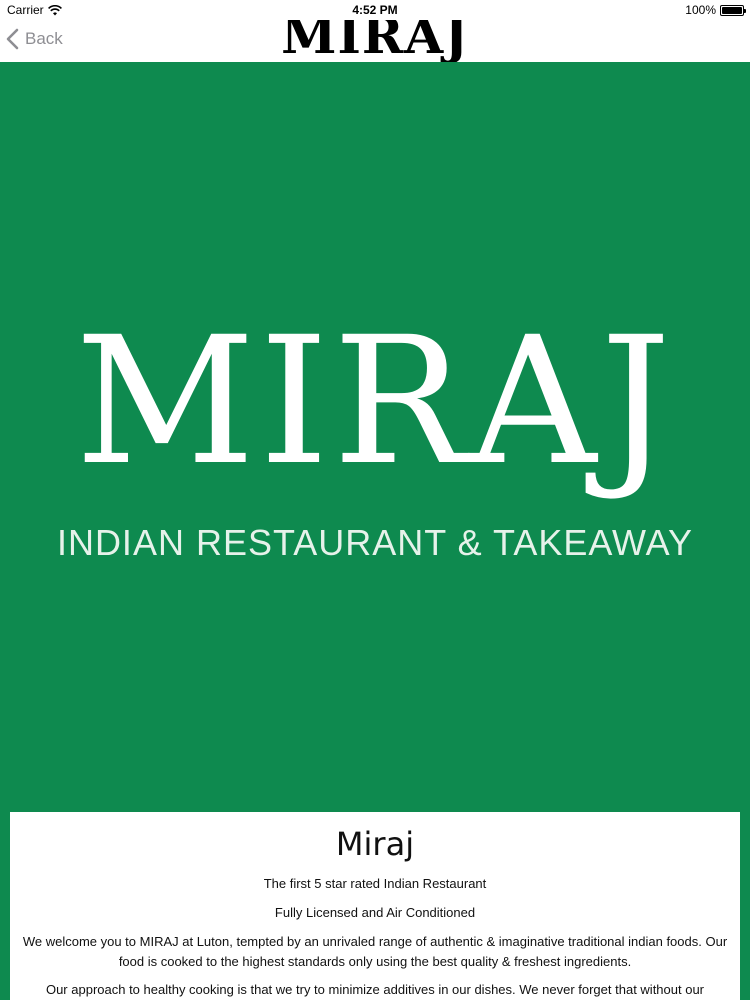 The height and width of the screenshot is (1000, 750). I want to click on navigation-bar: Back MIRAJ, so click(375, 41).